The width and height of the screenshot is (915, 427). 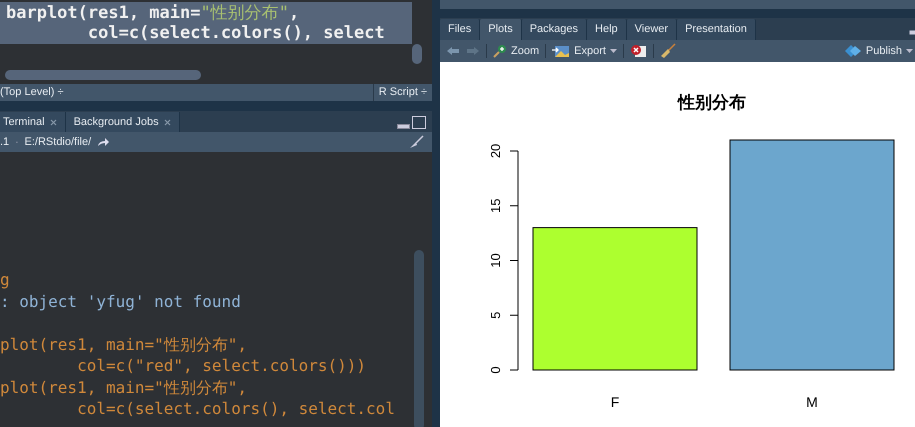 I want to click on tab: Help, so click(x=607, y=29).